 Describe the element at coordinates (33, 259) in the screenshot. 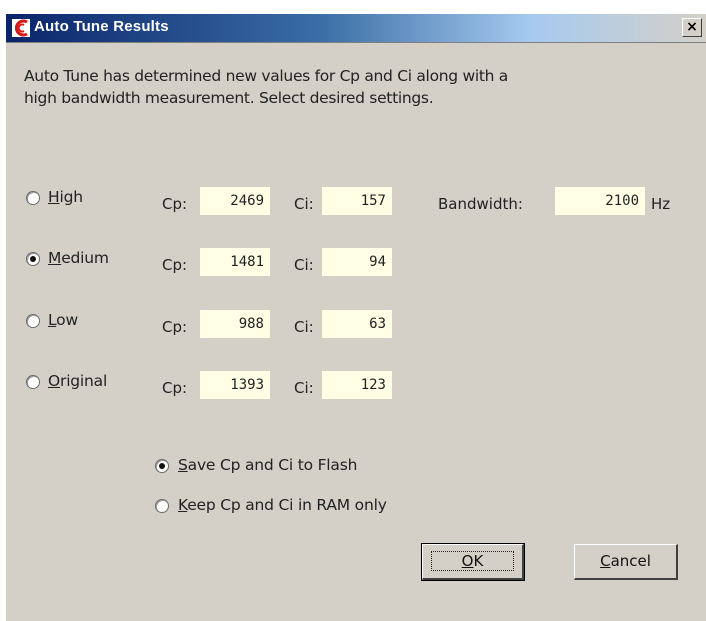

I see `radio-medium` at that location.